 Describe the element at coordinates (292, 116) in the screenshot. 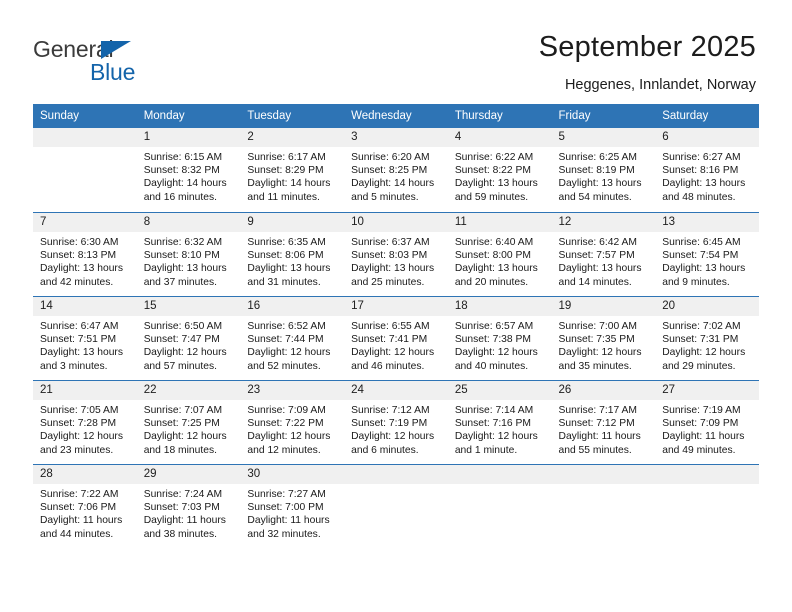

I see `weekday-header-tuesday: Tuesday` at that location.